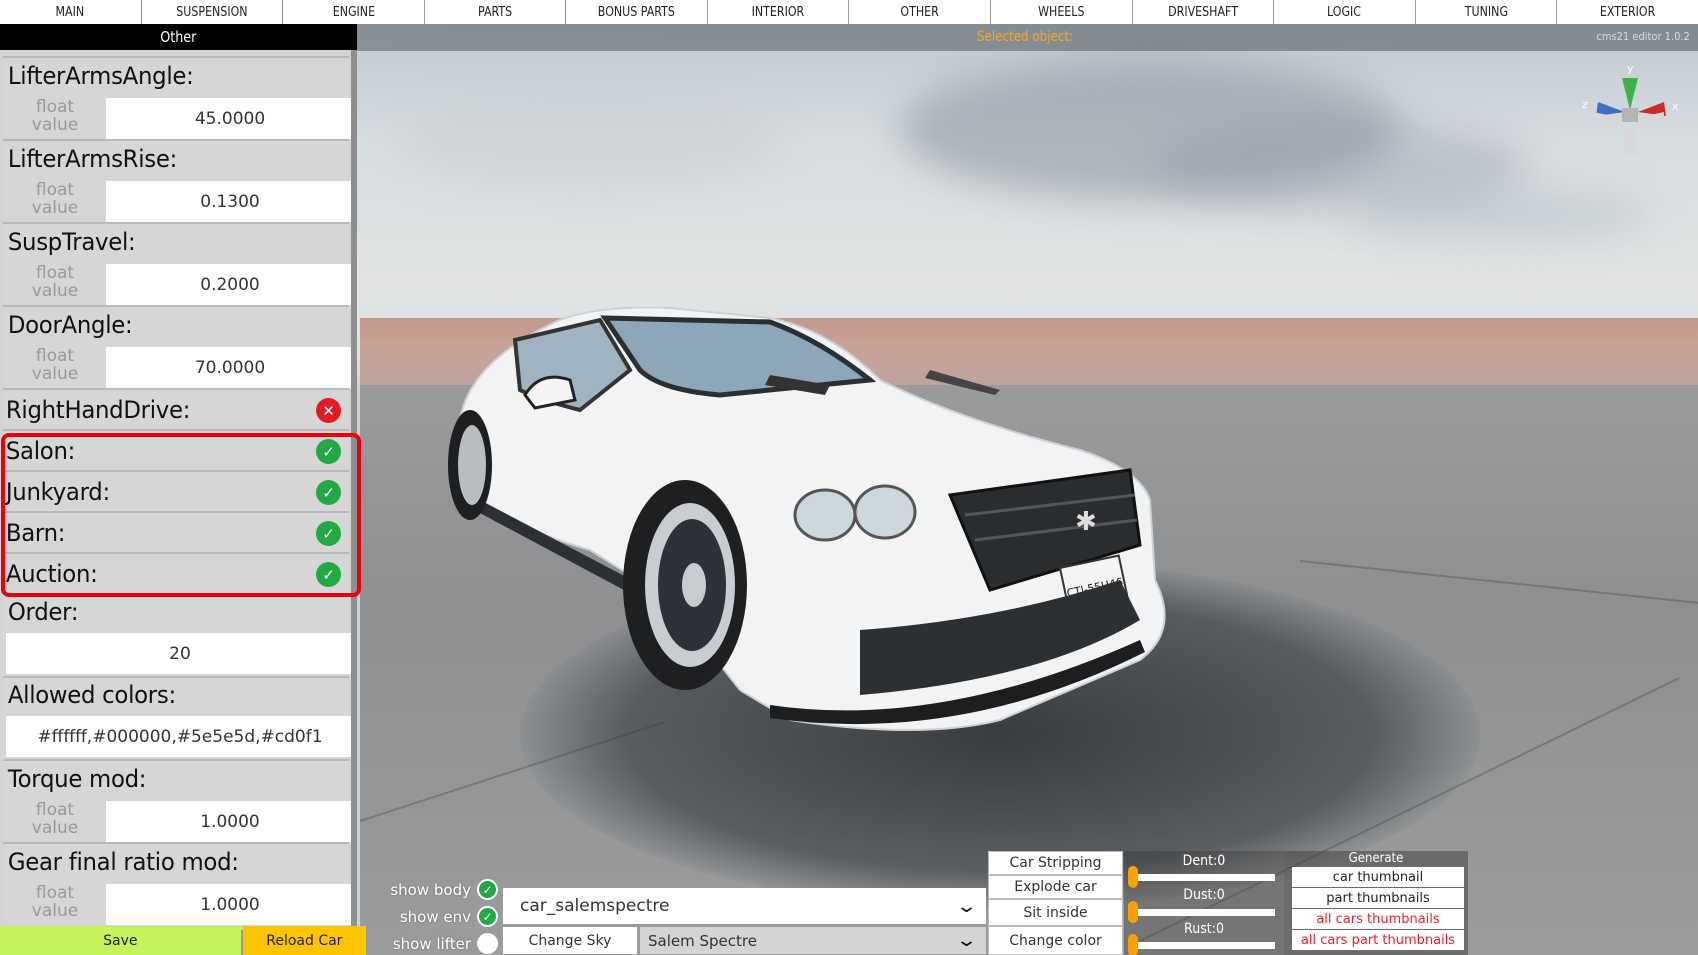 The image size is (1698, 955). Describe the element at coordinates (496, 12) in the screenshot. I see `tab-parts: PARTS` at that location.